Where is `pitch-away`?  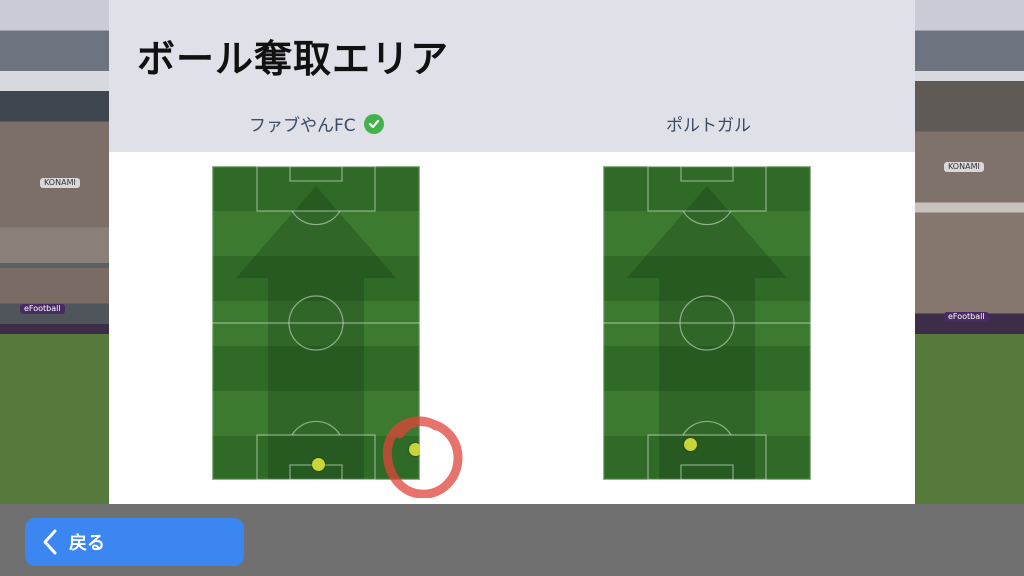 pitch-away is located at coordinates (707, 323).